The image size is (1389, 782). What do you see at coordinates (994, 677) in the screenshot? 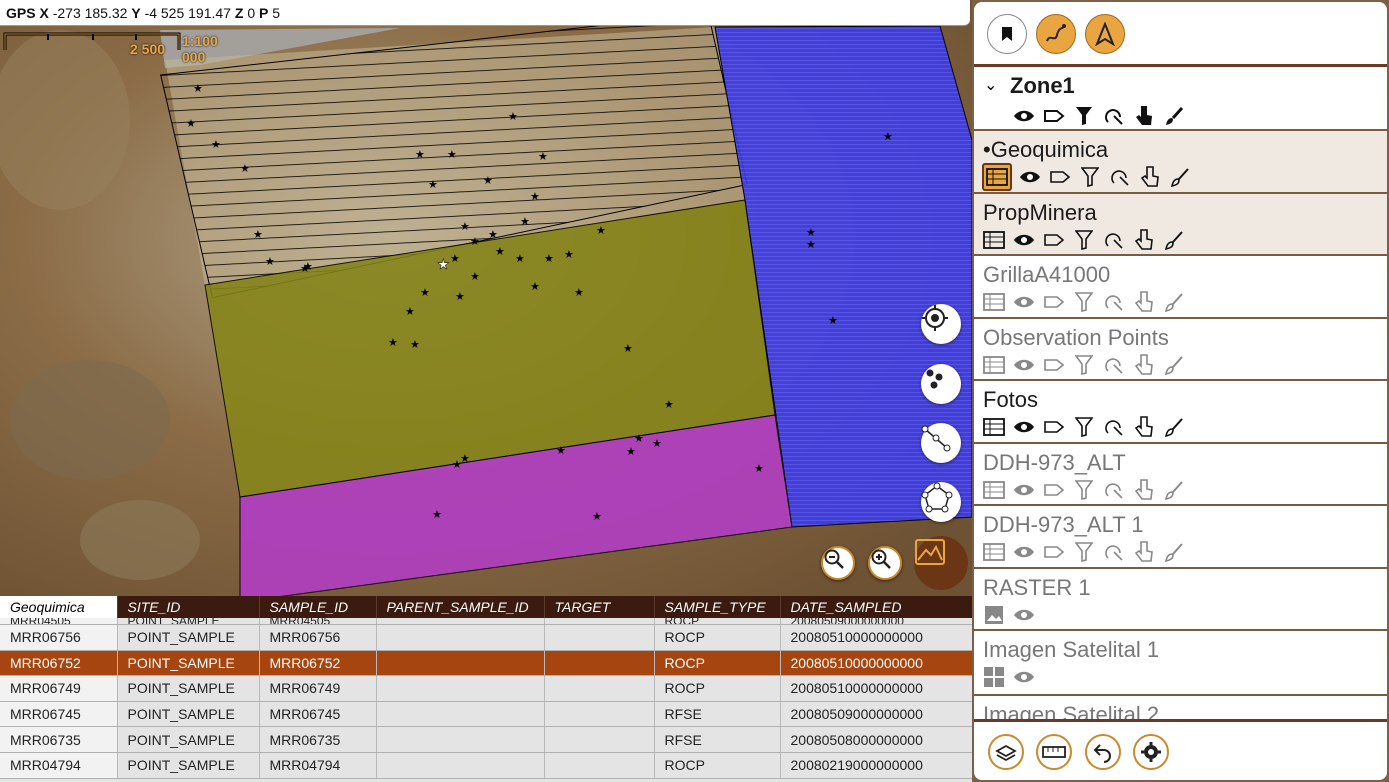
I see `tile-grid-icon` at bounding box center [994, 677].